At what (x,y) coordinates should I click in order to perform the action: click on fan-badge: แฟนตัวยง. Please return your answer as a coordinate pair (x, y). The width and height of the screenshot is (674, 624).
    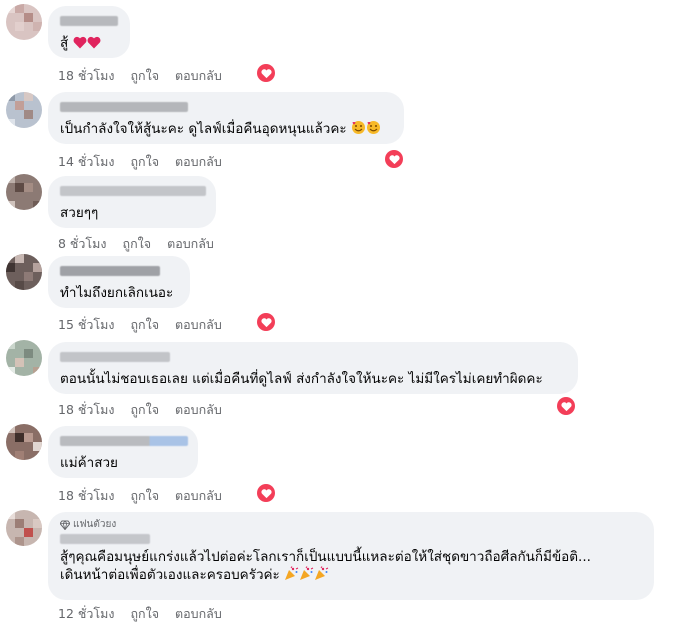
    Looking at the image, I should click on (351, 525).